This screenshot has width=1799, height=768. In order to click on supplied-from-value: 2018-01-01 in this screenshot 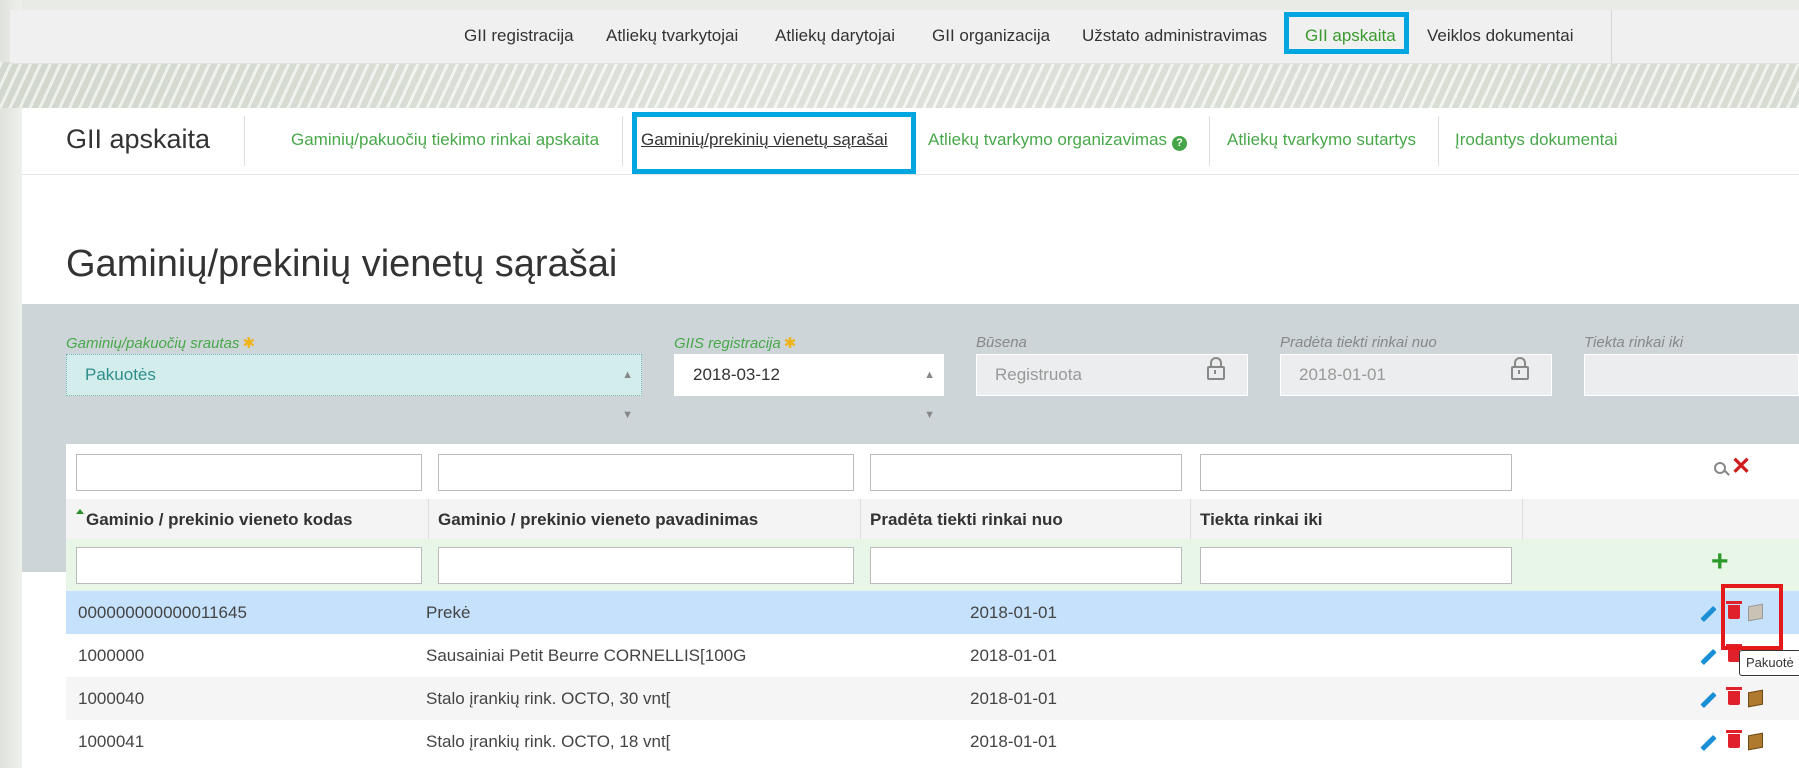, I will do `click(1342, 374)`.